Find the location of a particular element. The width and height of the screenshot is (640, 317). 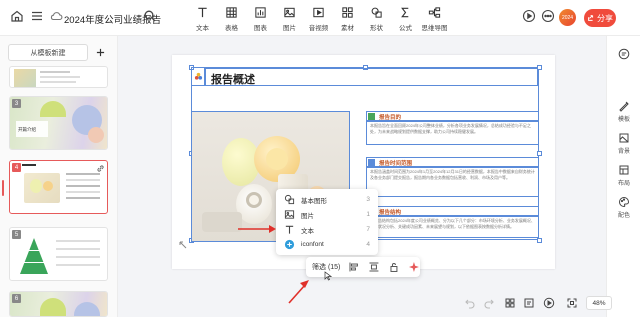

tool-shape: 形状 is located at coordinates (376, 19).